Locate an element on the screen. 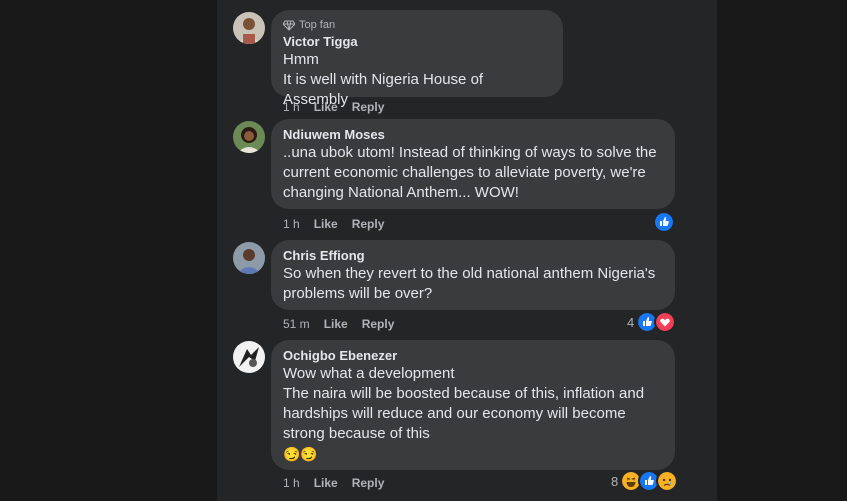  badge-label: Top fan is located at coordinates (317, 25).